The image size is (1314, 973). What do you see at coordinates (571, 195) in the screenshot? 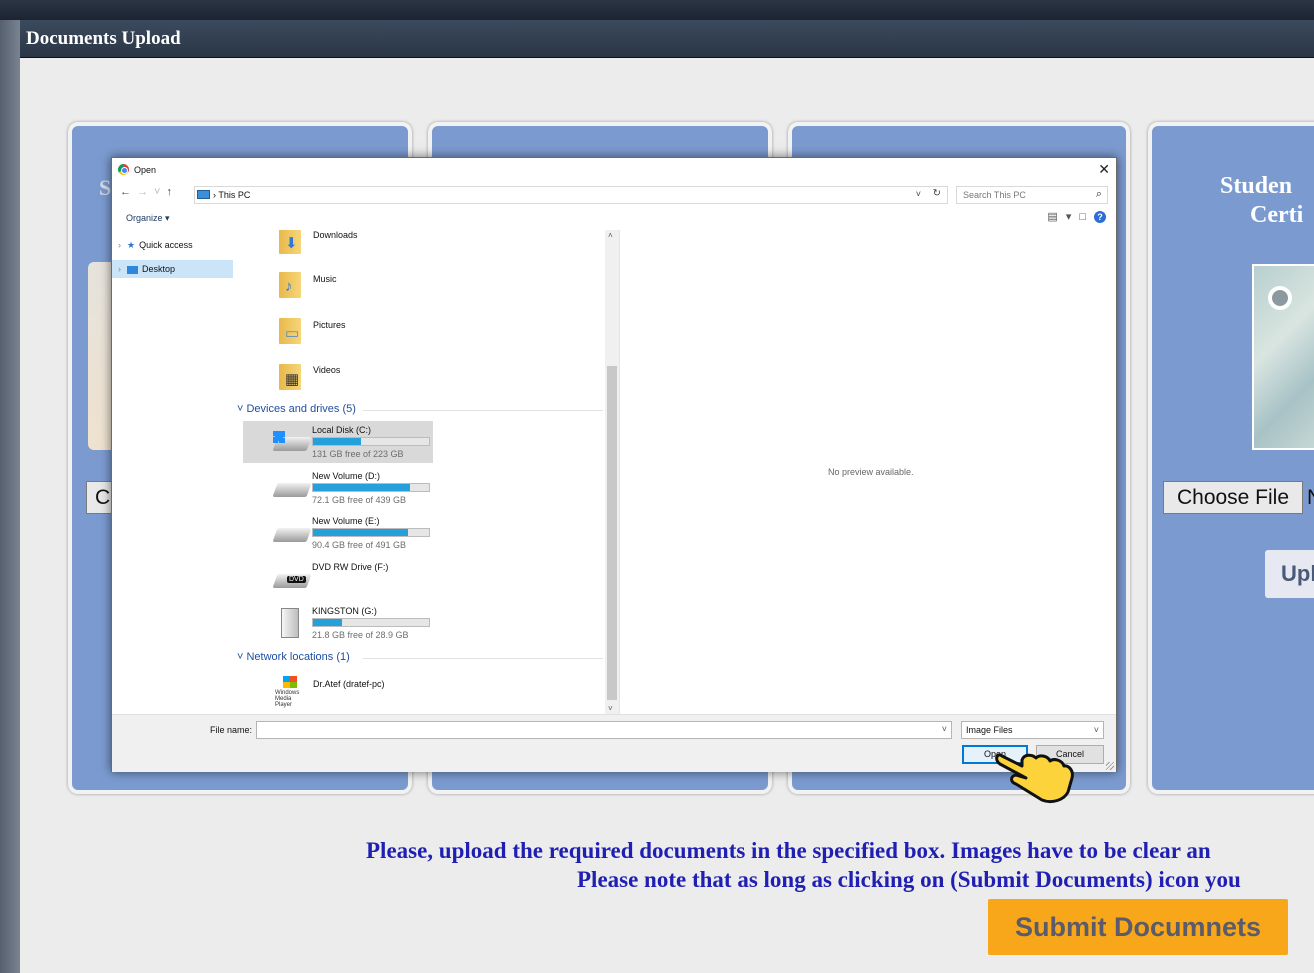
I see `address-bar: › This PC ˅ ↻` at bounding box center [571, 195].